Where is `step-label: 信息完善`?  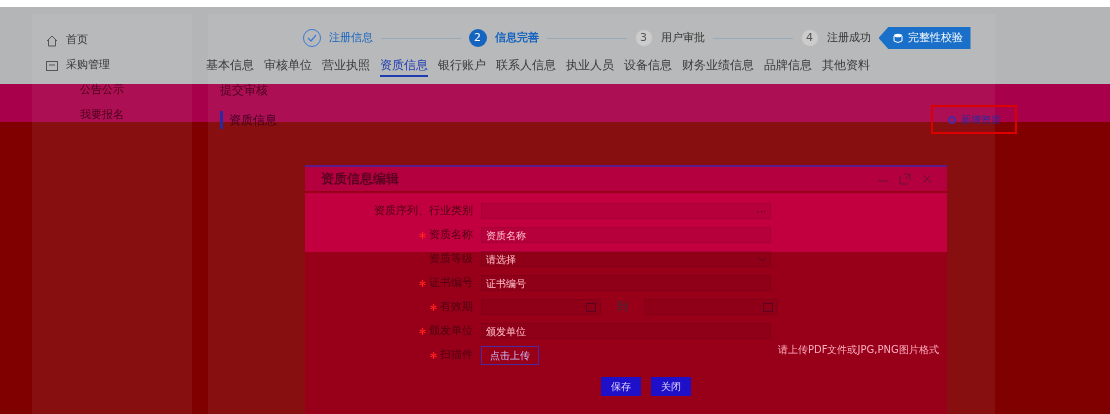 step-label: 信息完善 is located at coordinates (516, 37).